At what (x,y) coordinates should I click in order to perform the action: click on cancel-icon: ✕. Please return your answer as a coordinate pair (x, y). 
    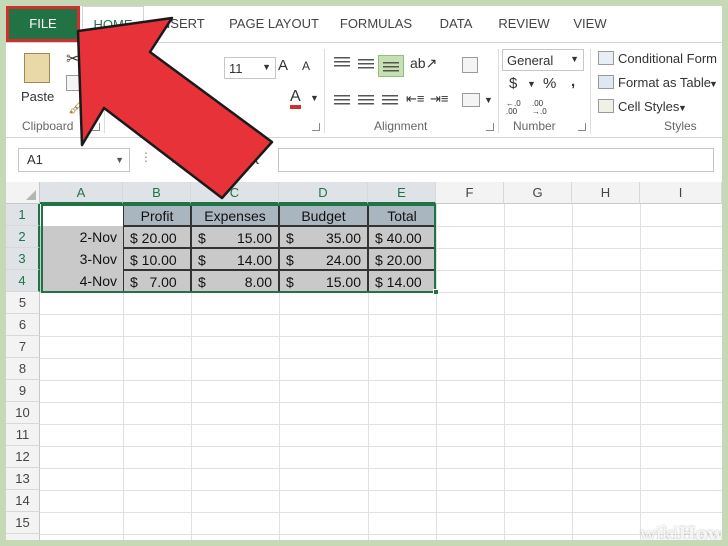
    Looking at the image, I should click on (176, 159).